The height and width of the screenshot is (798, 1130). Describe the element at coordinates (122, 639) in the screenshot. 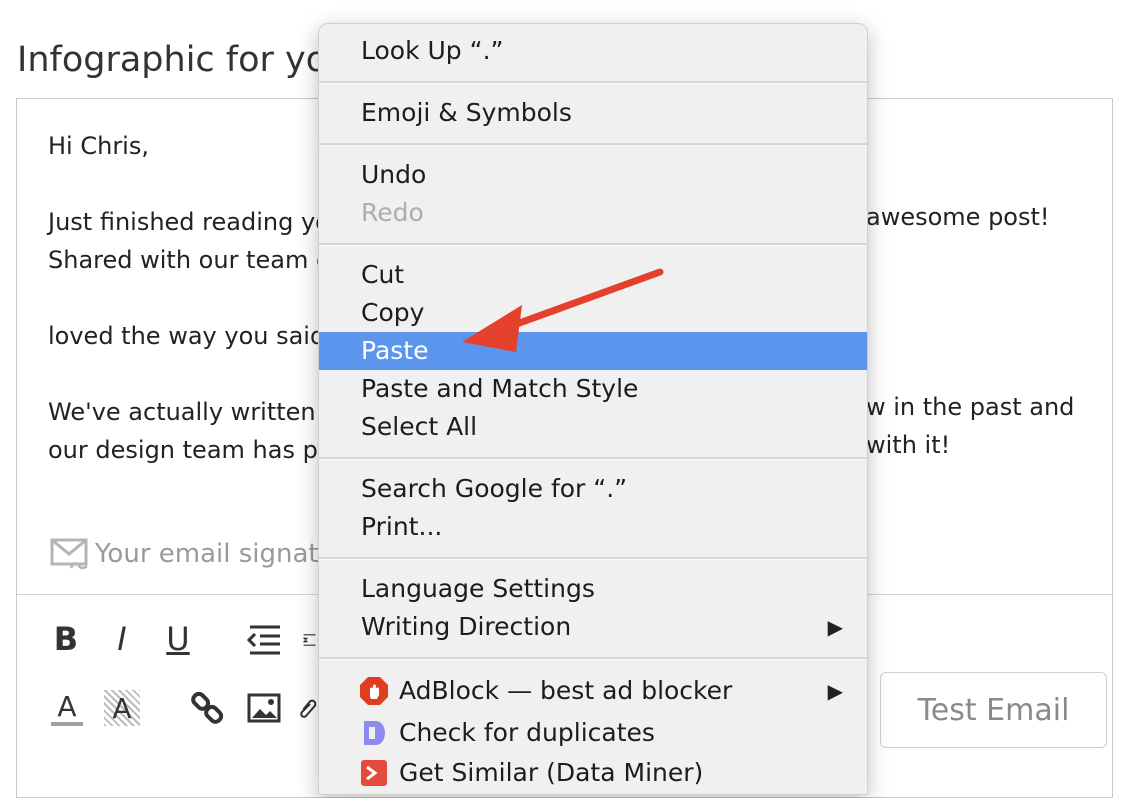

I see `italic-icon: I` at that location.